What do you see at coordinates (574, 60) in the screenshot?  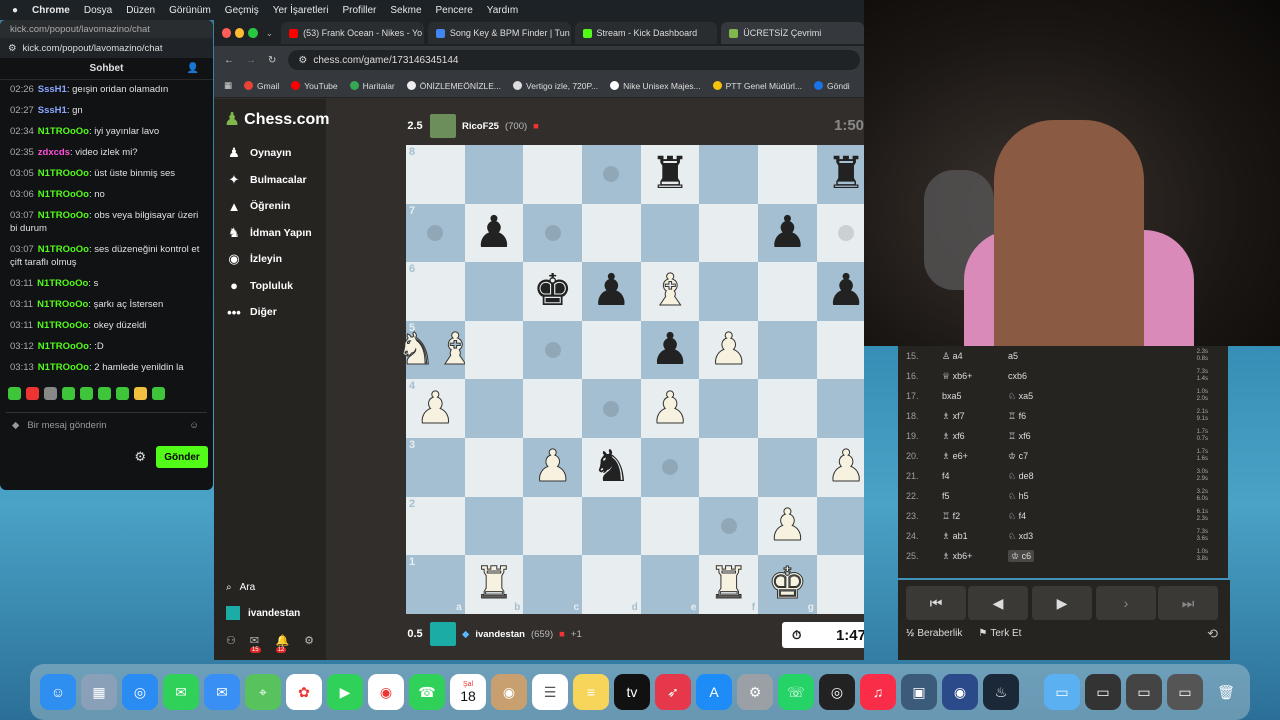 I see `address-bar: ⚙ chess.com/game/173146345144` at bounding box center [574, 60].